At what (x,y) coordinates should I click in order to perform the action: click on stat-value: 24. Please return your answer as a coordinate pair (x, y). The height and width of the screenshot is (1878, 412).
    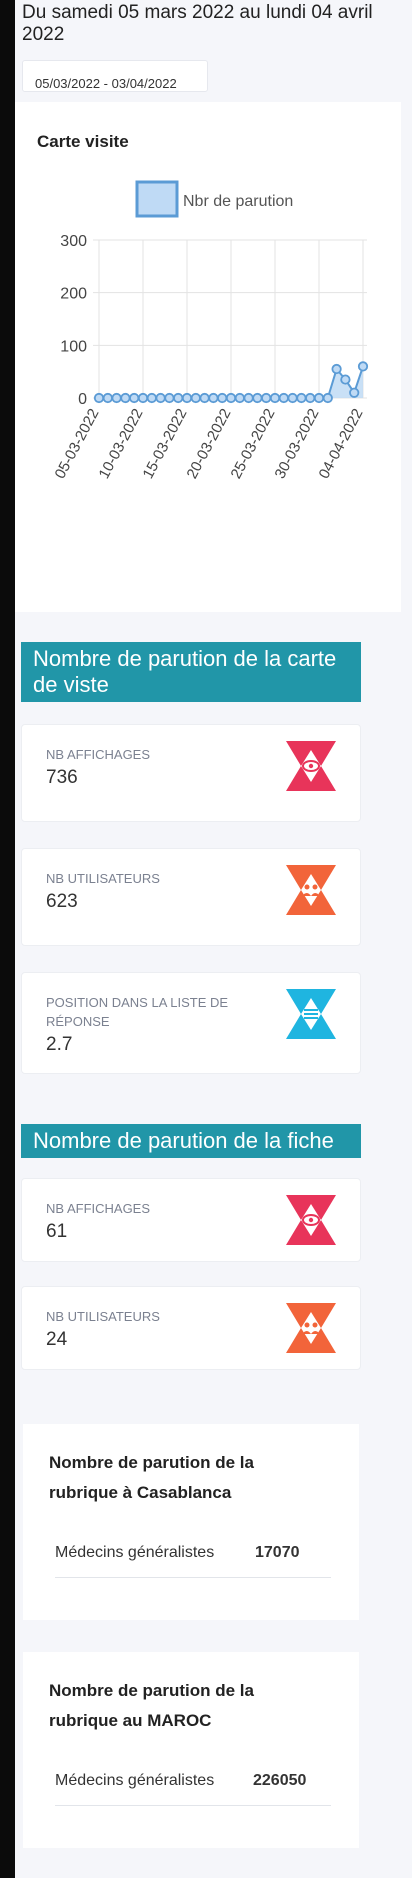
    Looking at the image, I should click on (57, 1339).